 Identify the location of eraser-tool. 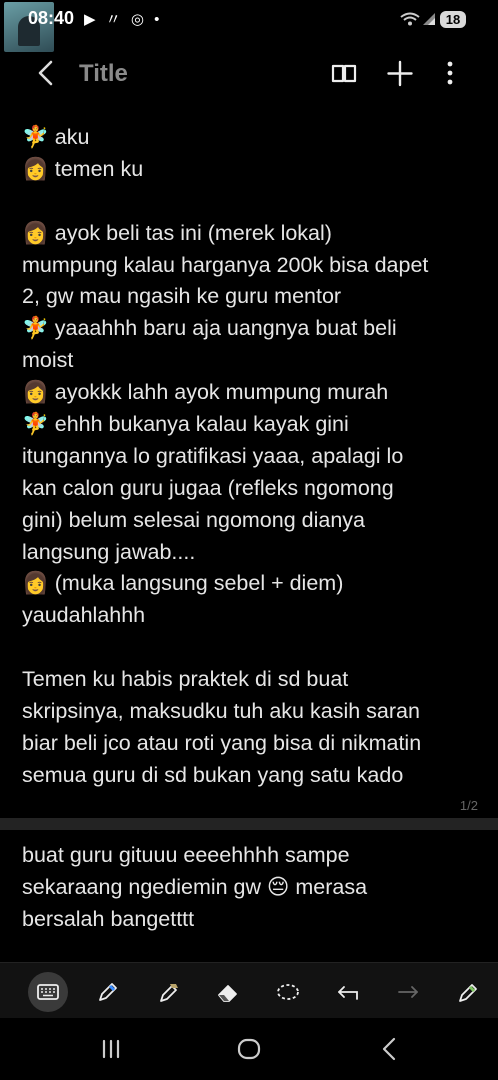
(228, 992).